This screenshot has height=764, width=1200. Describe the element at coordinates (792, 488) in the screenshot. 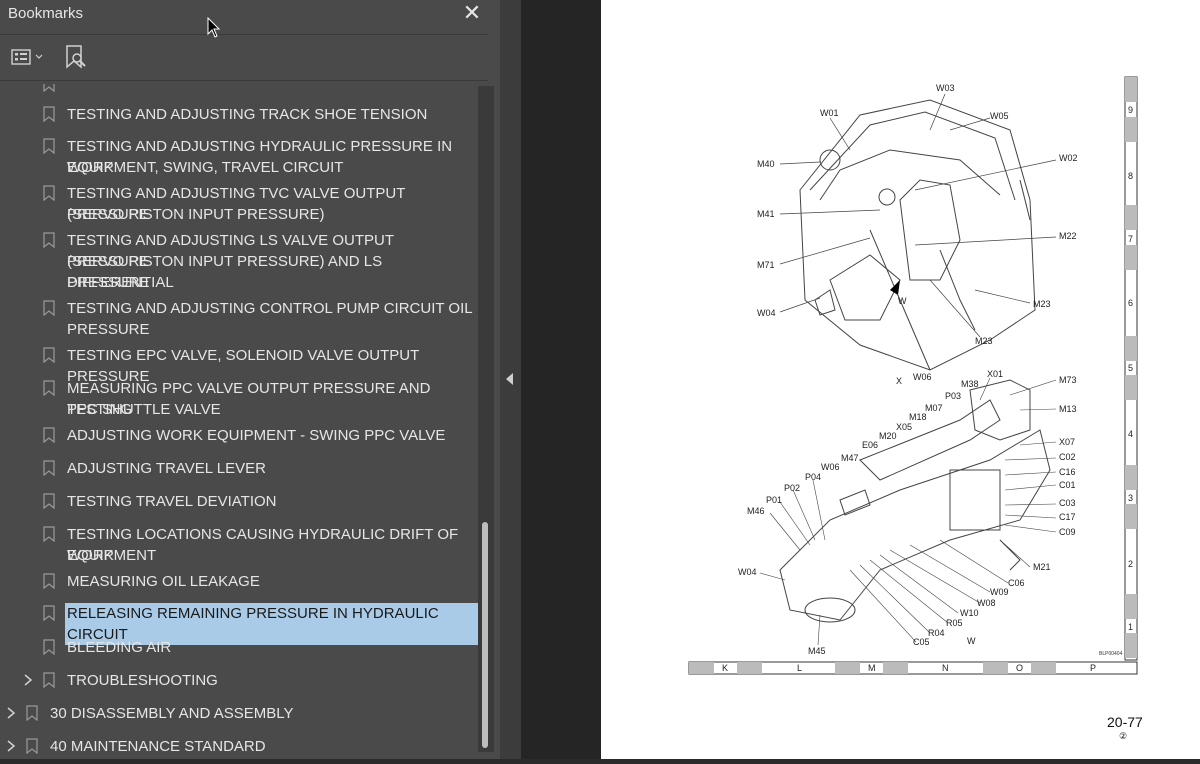

I see `diagram-label: P02` at that location.